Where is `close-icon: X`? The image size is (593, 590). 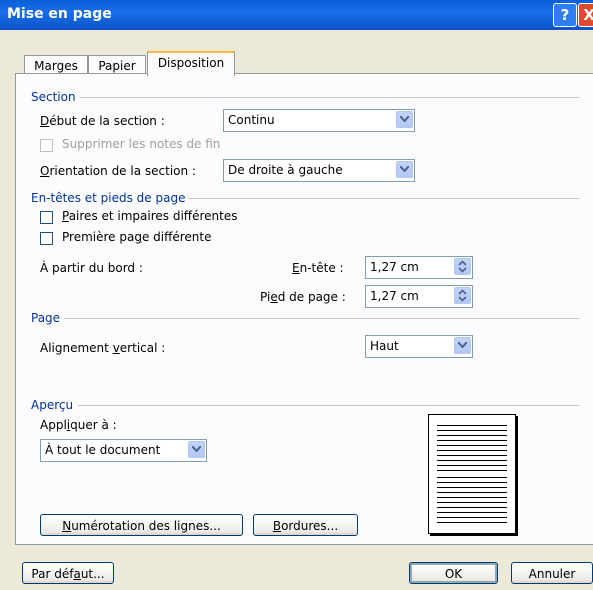 close-icon: X is located at coordinates (588, 15).